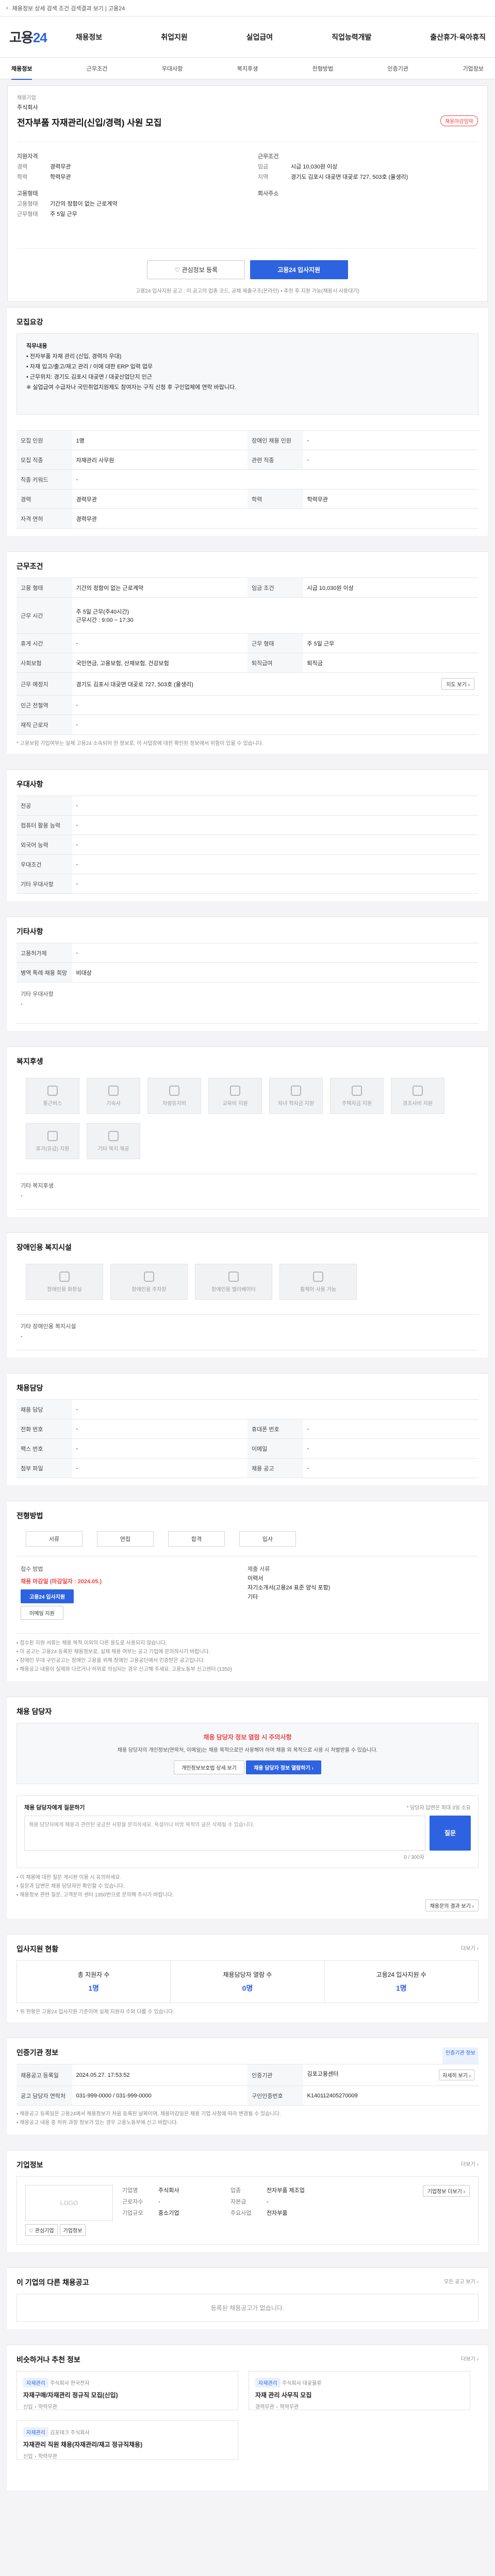 The width and height of the screenshot is (495, 2576). I want to click on question-submit-button: 질문, so click(450, 1833).